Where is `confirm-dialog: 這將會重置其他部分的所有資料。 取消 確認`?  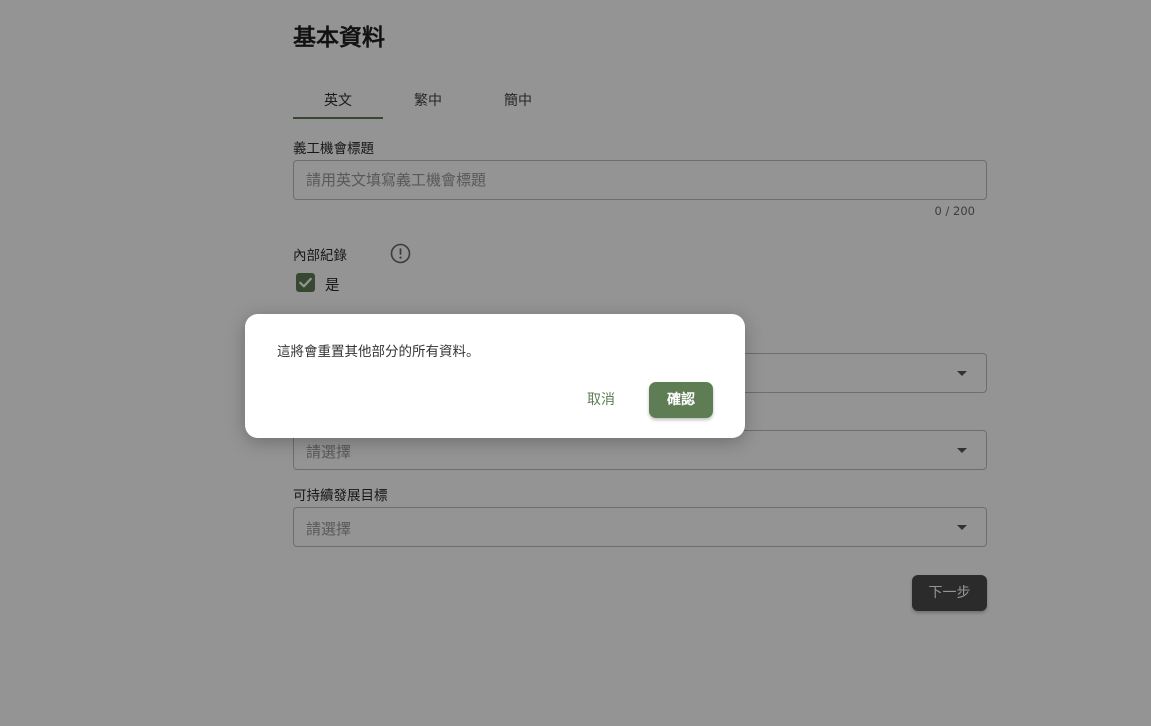
confirm-dialog: 這將會重置其他部分的所有資料。 取消 確認 is located at coordinates (495, 376).